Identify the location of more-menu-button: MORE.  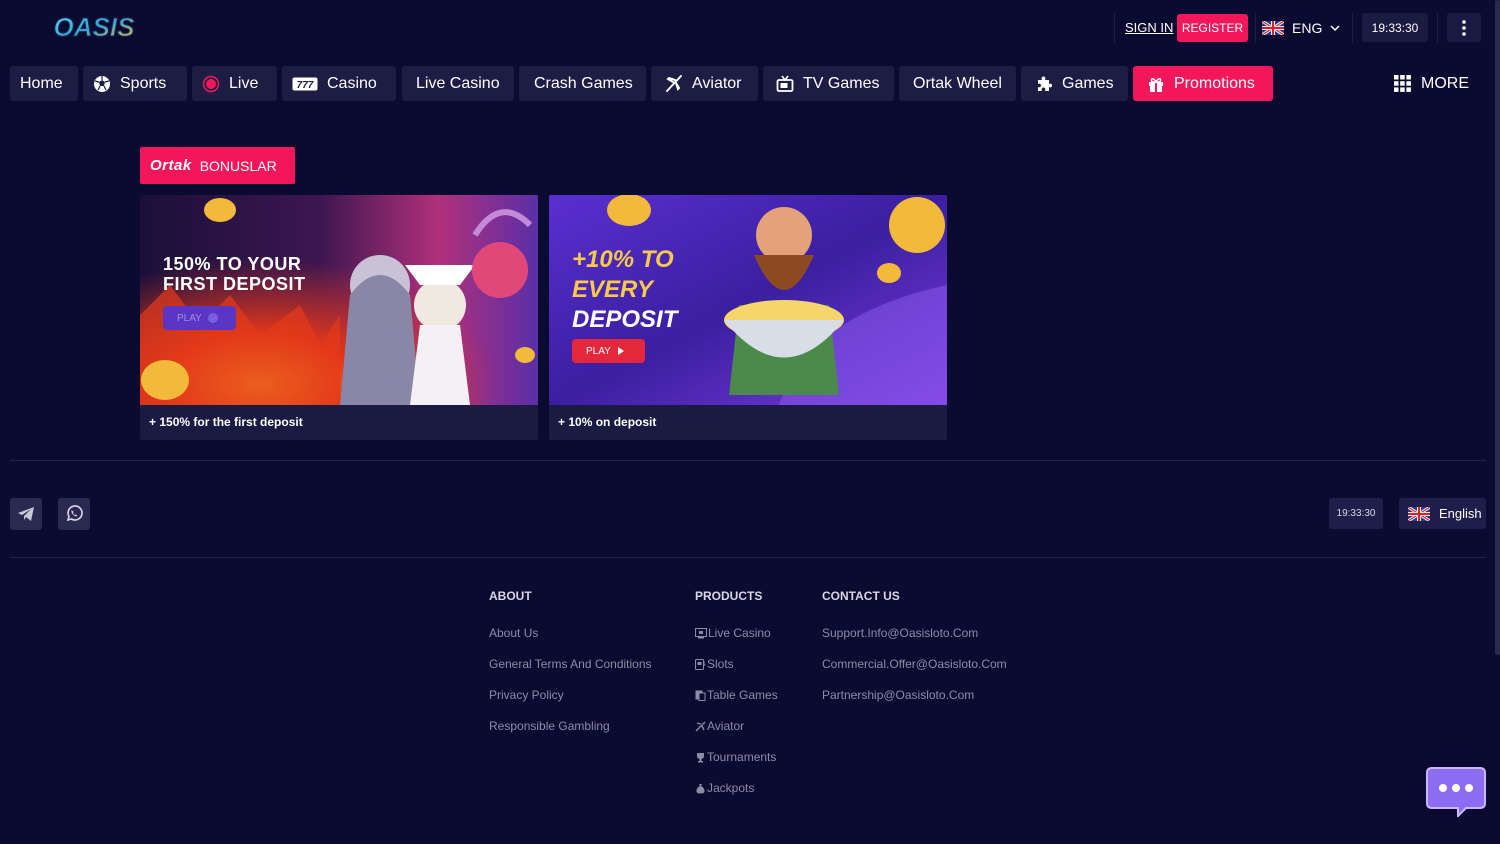
(1431, 83).